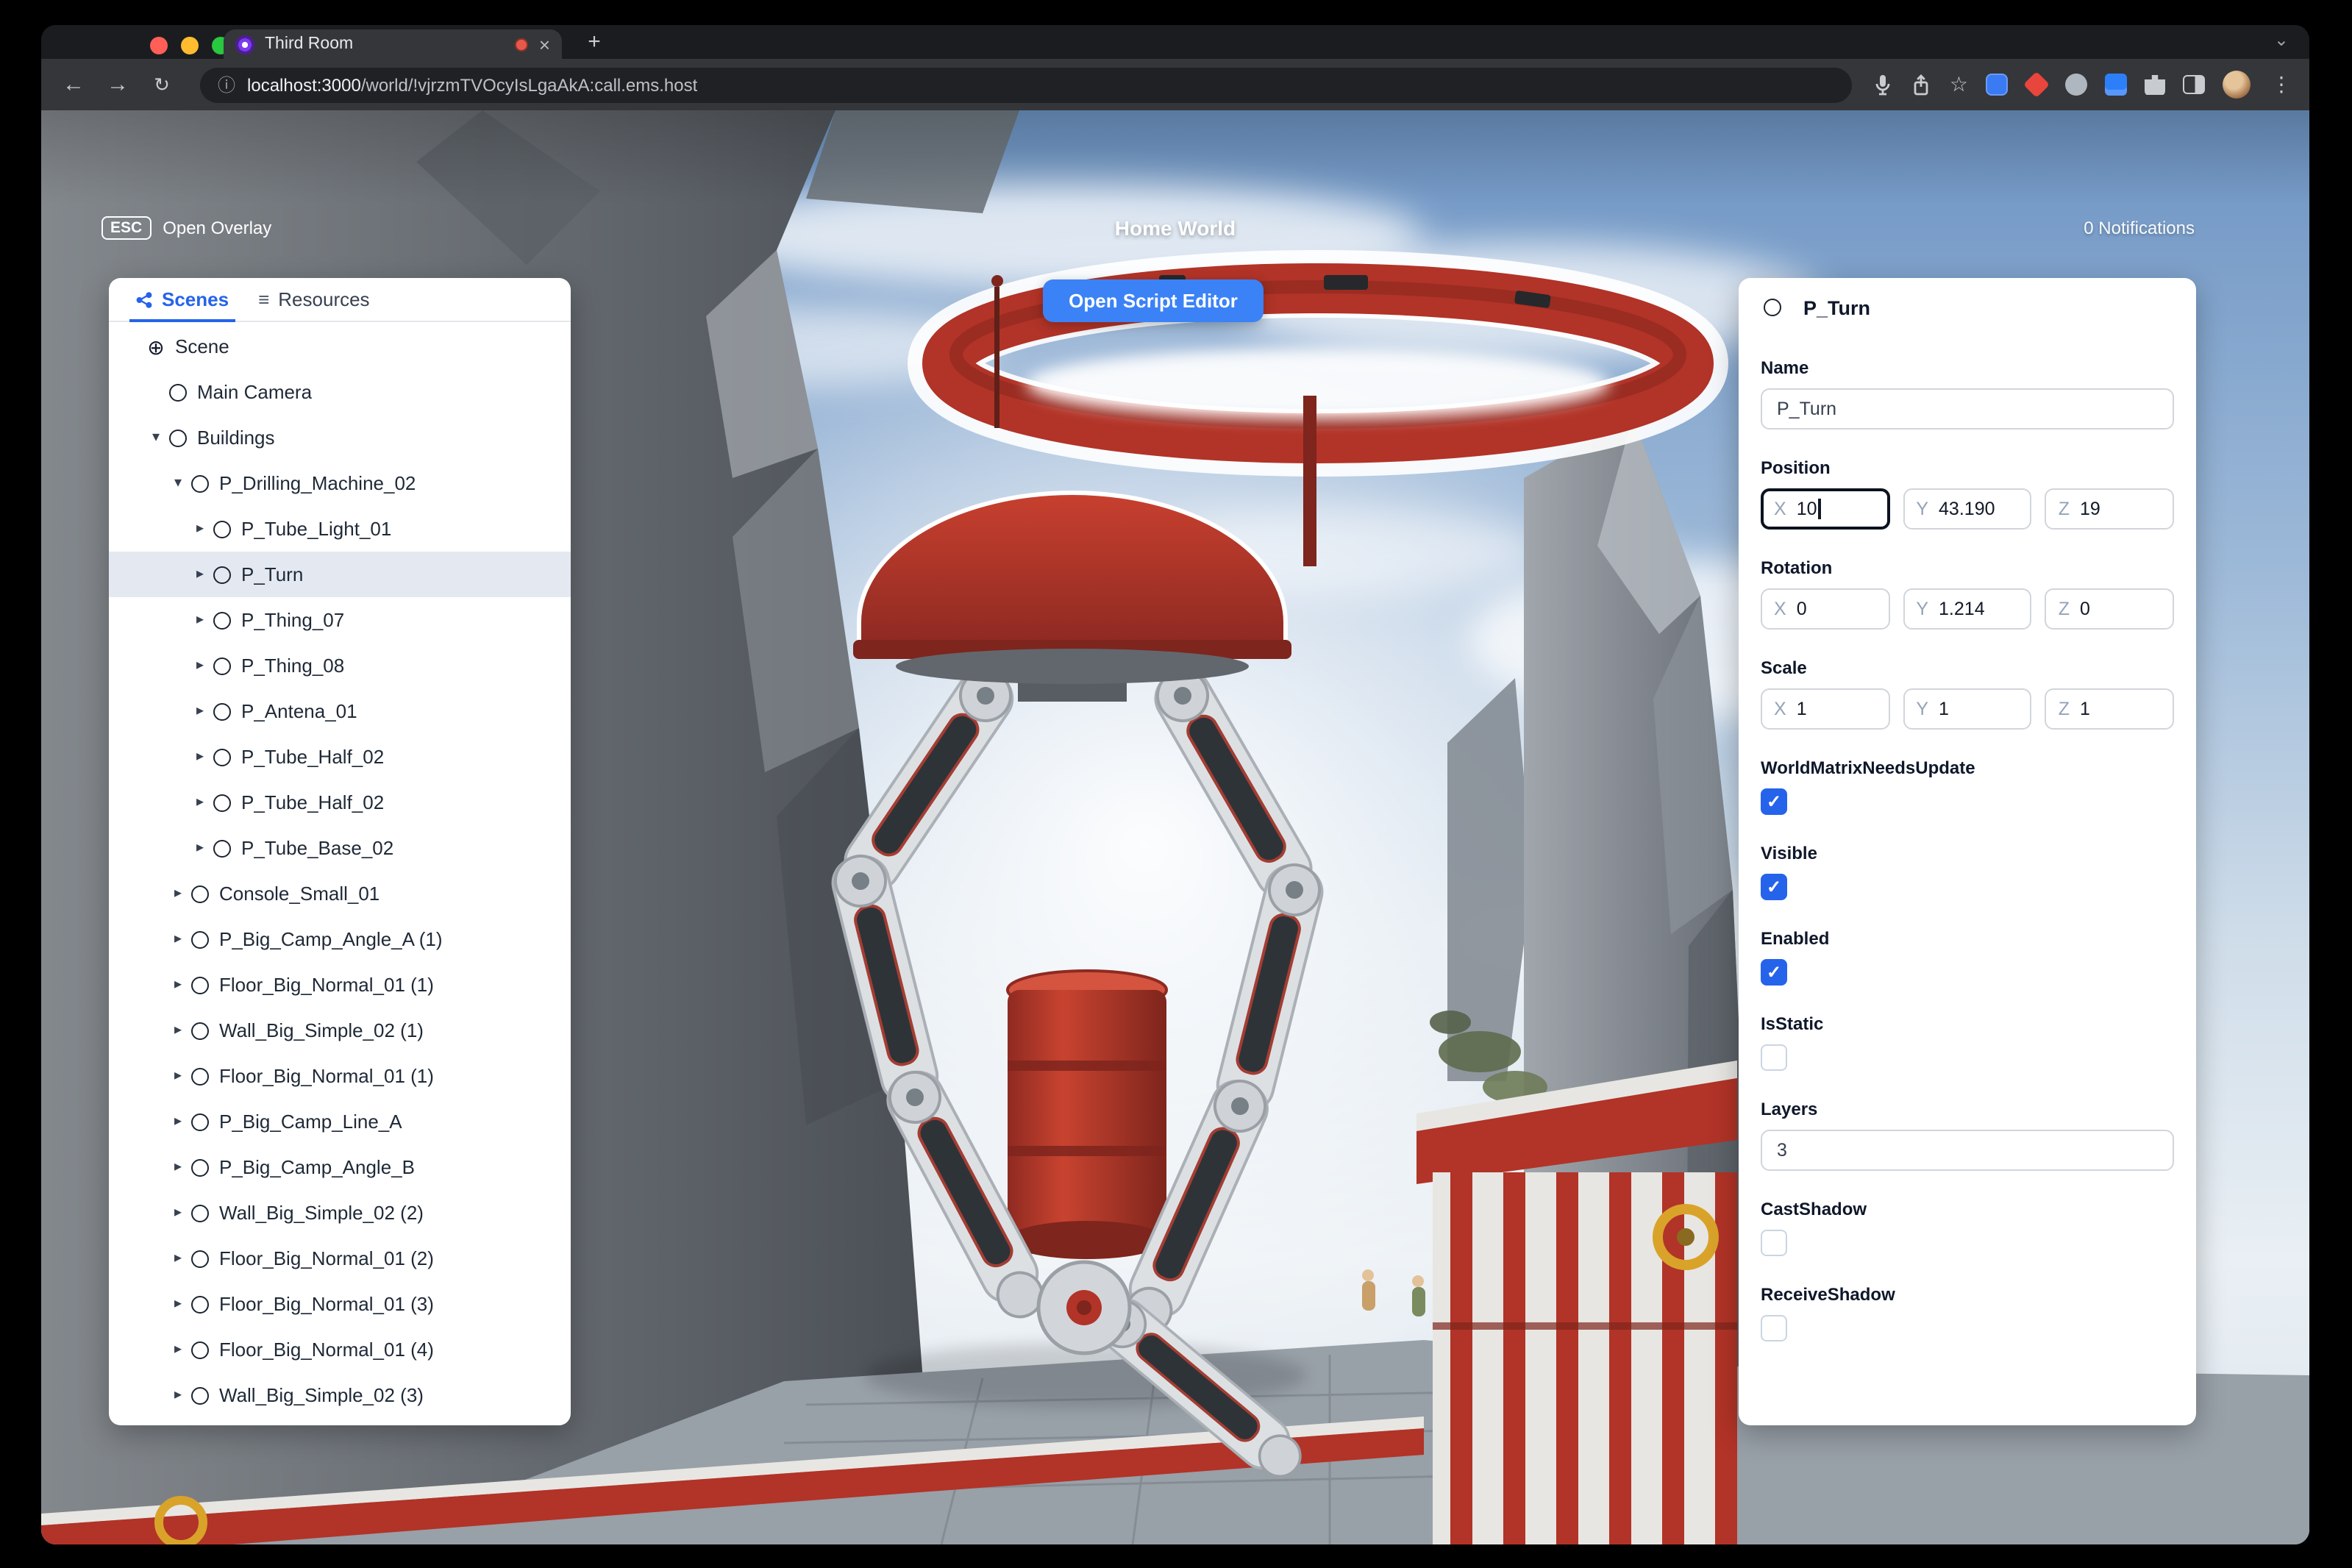 The height and width of the screenshot is (1568, 2352). I want to click on rotation-z-input: Z 0, so click(2110, 609).